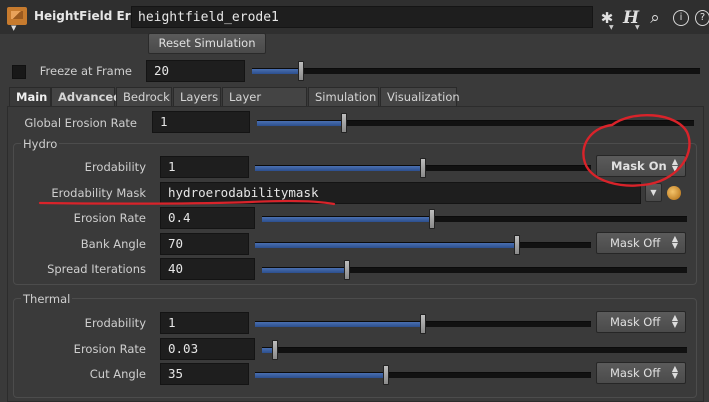 This screenshot has width=709, height=402. Describe the element at coordinates (474, 219) in the screenshot. I see `hydro-erosion-rate-slider` at that location.